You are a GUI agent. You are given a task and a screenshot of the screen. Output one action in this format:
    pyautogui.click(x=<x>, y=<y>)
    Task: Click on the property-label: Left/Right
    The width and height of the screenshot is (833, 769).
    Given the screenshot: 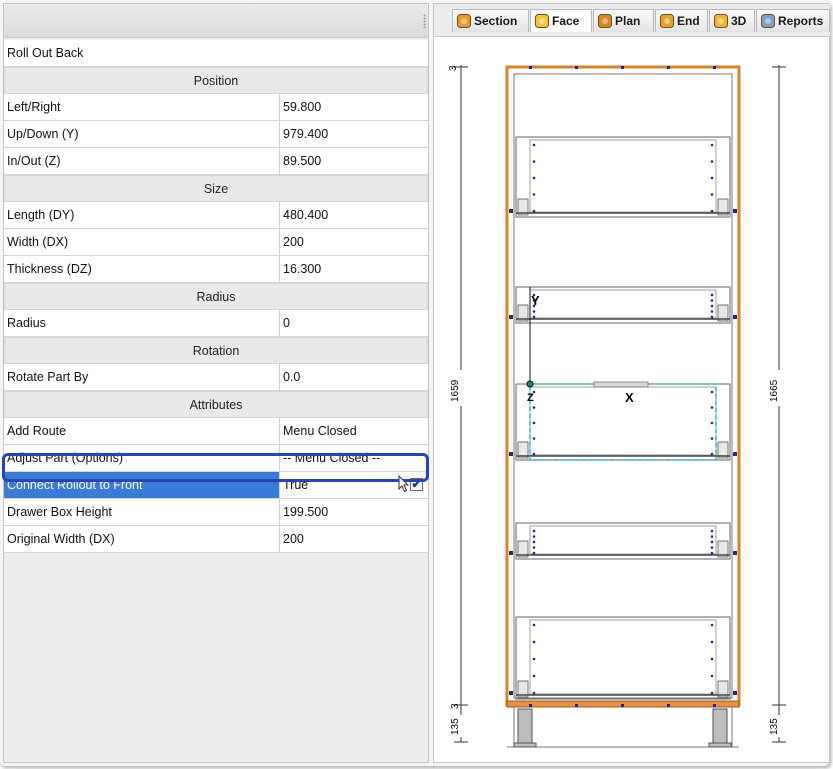 What is the action you would take?
    pyautogui.click(x=142, y=107)
    